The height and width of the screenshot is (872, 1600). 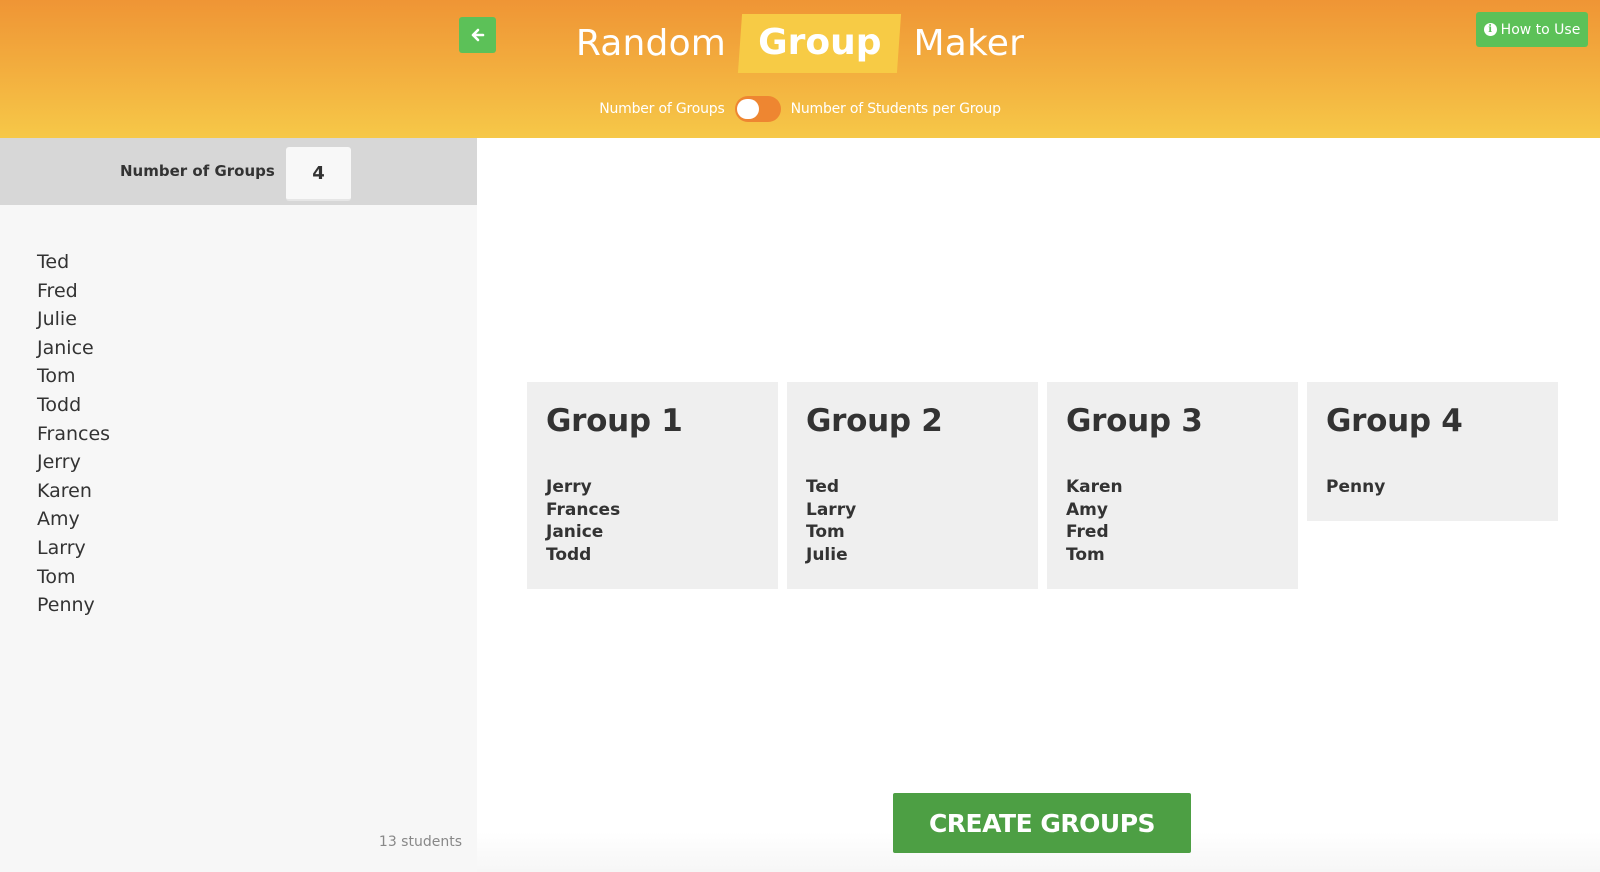 I want to click on info-circle-icon: i, so click(x=1490, y=29).